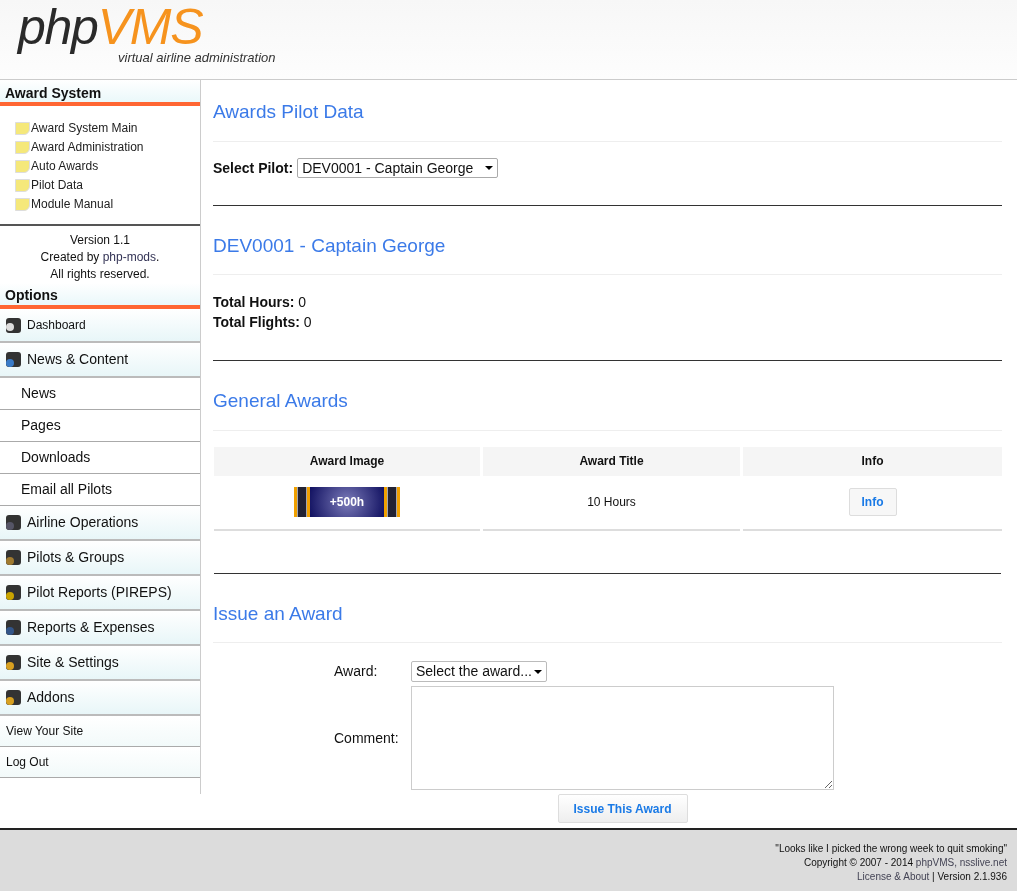 The width and height of the screenshot is (1017, 891). What do you see at coordinates (196, 58) in the screenshot?
I see `logo-tagline: virtual airline administration` at bounding box center [196, 58].